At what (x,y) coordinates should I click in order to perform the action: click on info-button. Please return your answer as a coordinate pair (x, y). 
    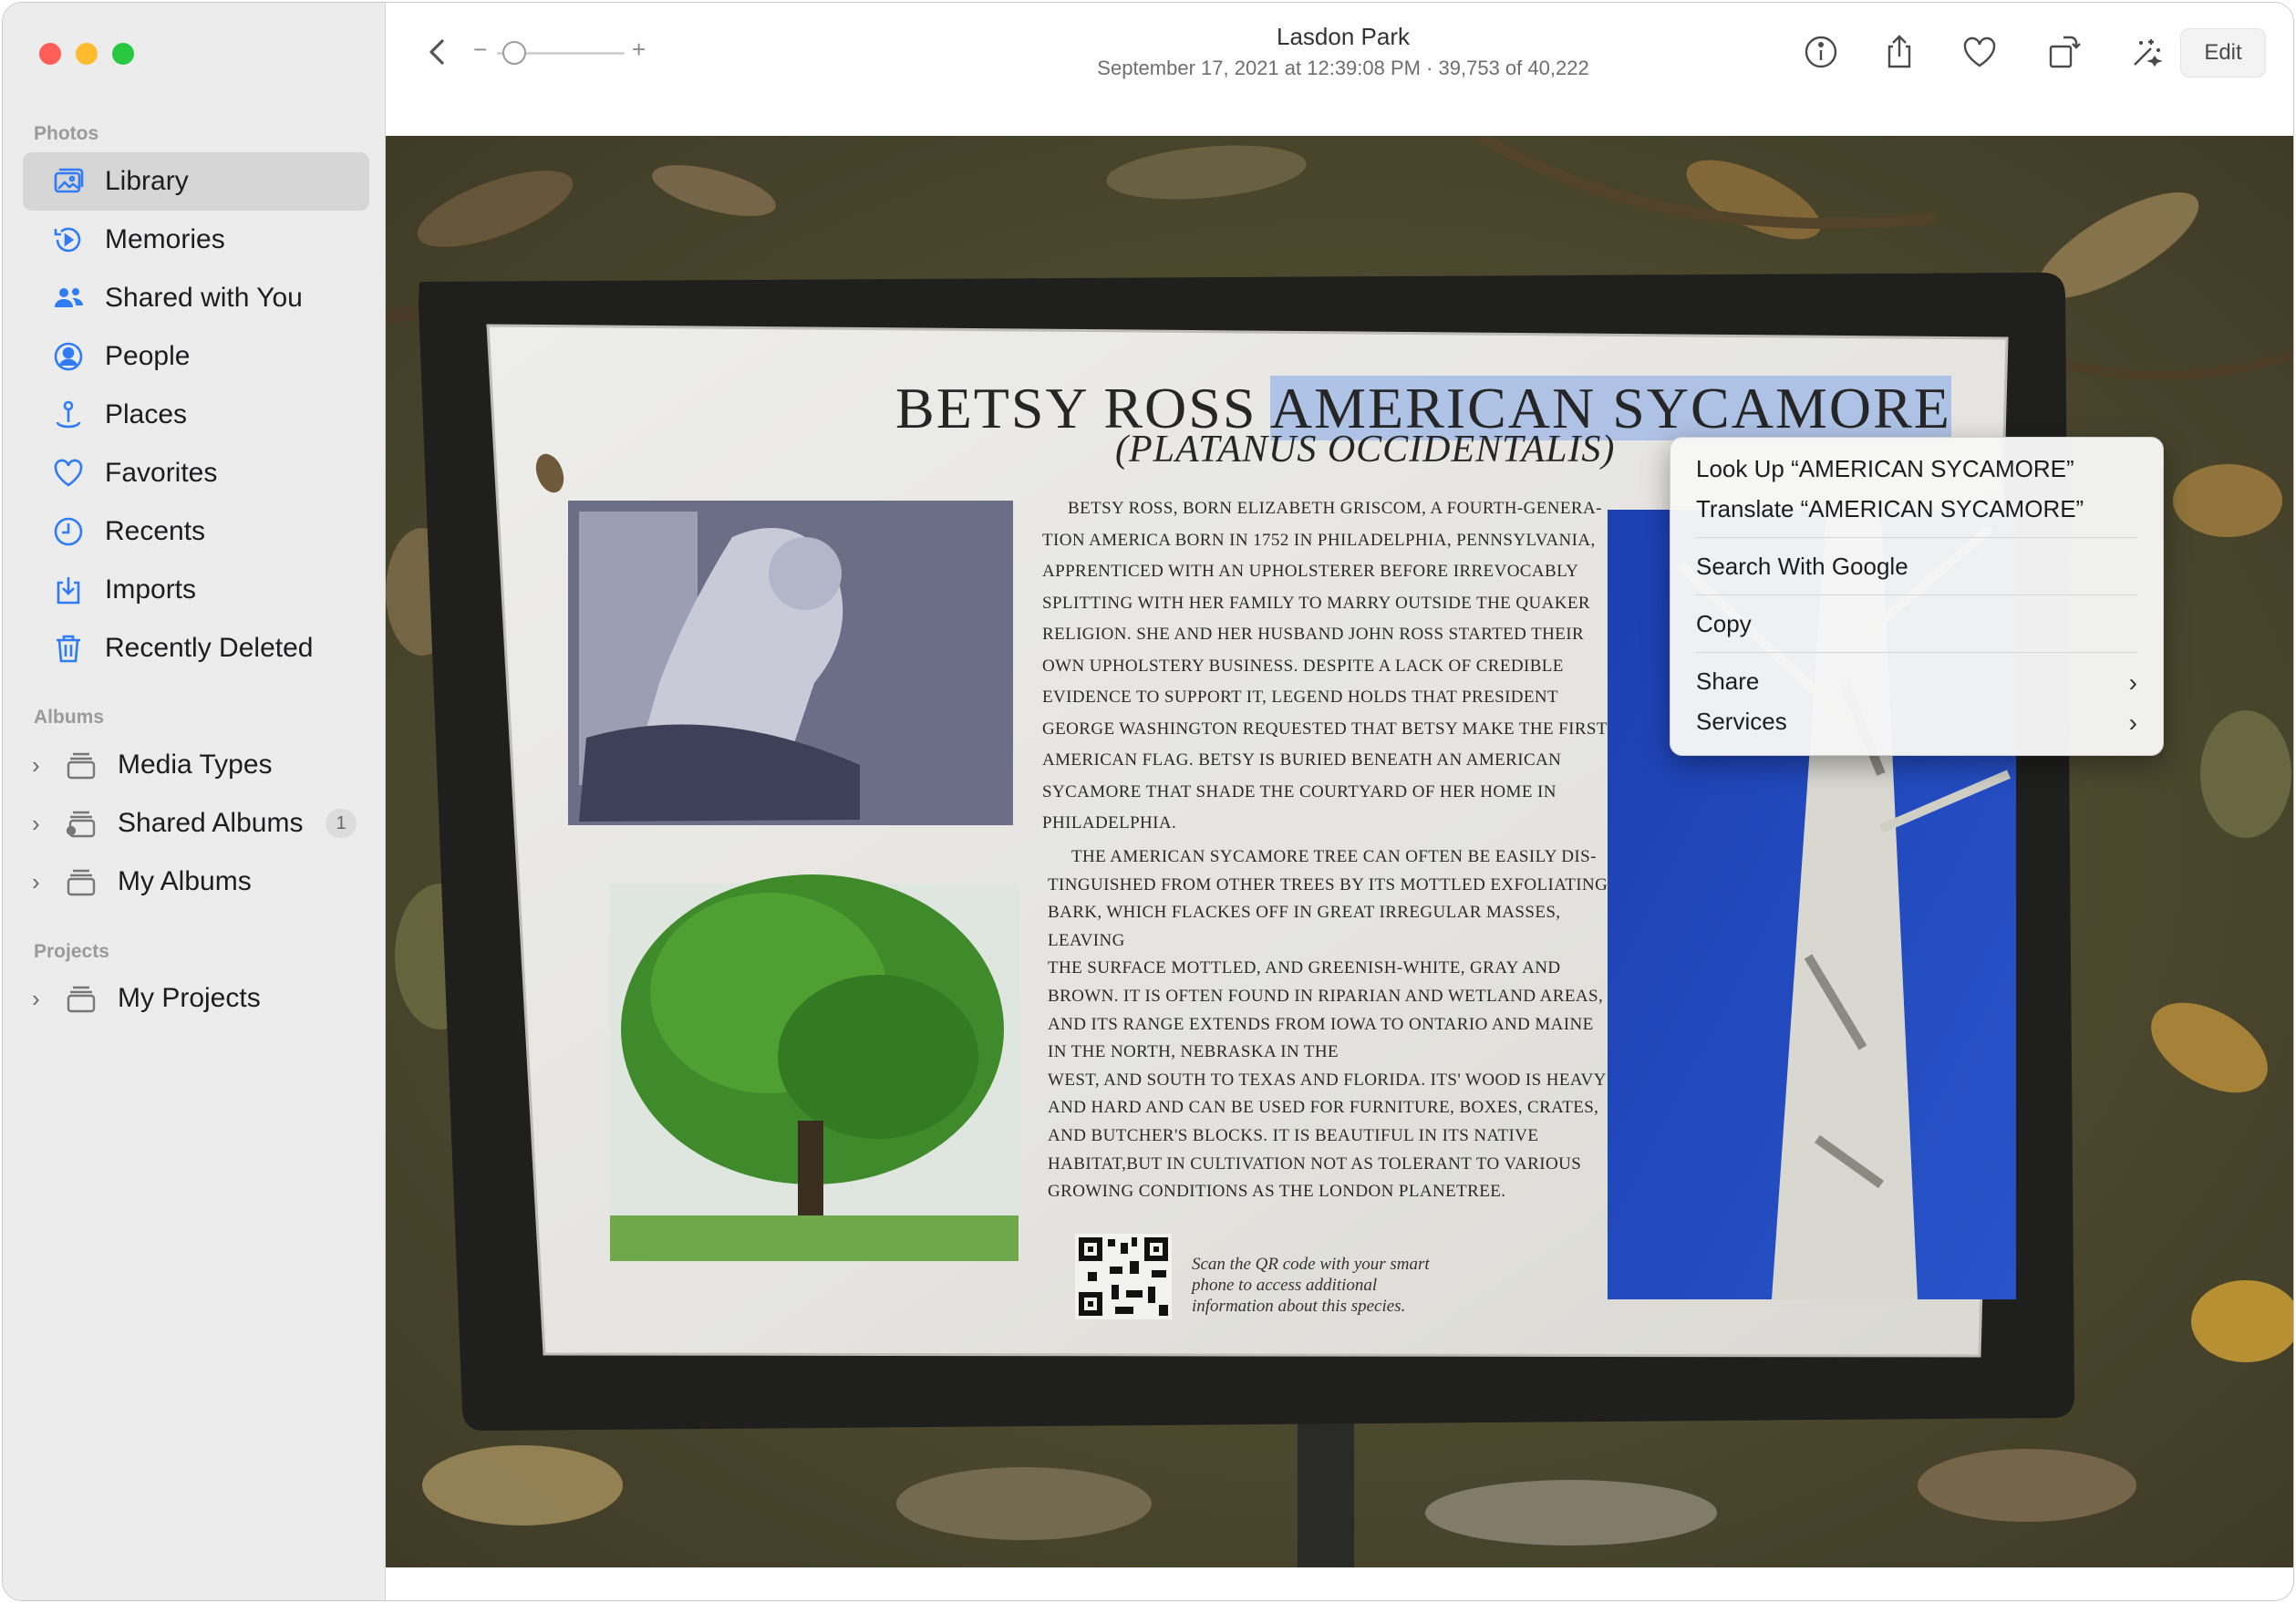
    Looking at the image, I should click on (1821, 52).